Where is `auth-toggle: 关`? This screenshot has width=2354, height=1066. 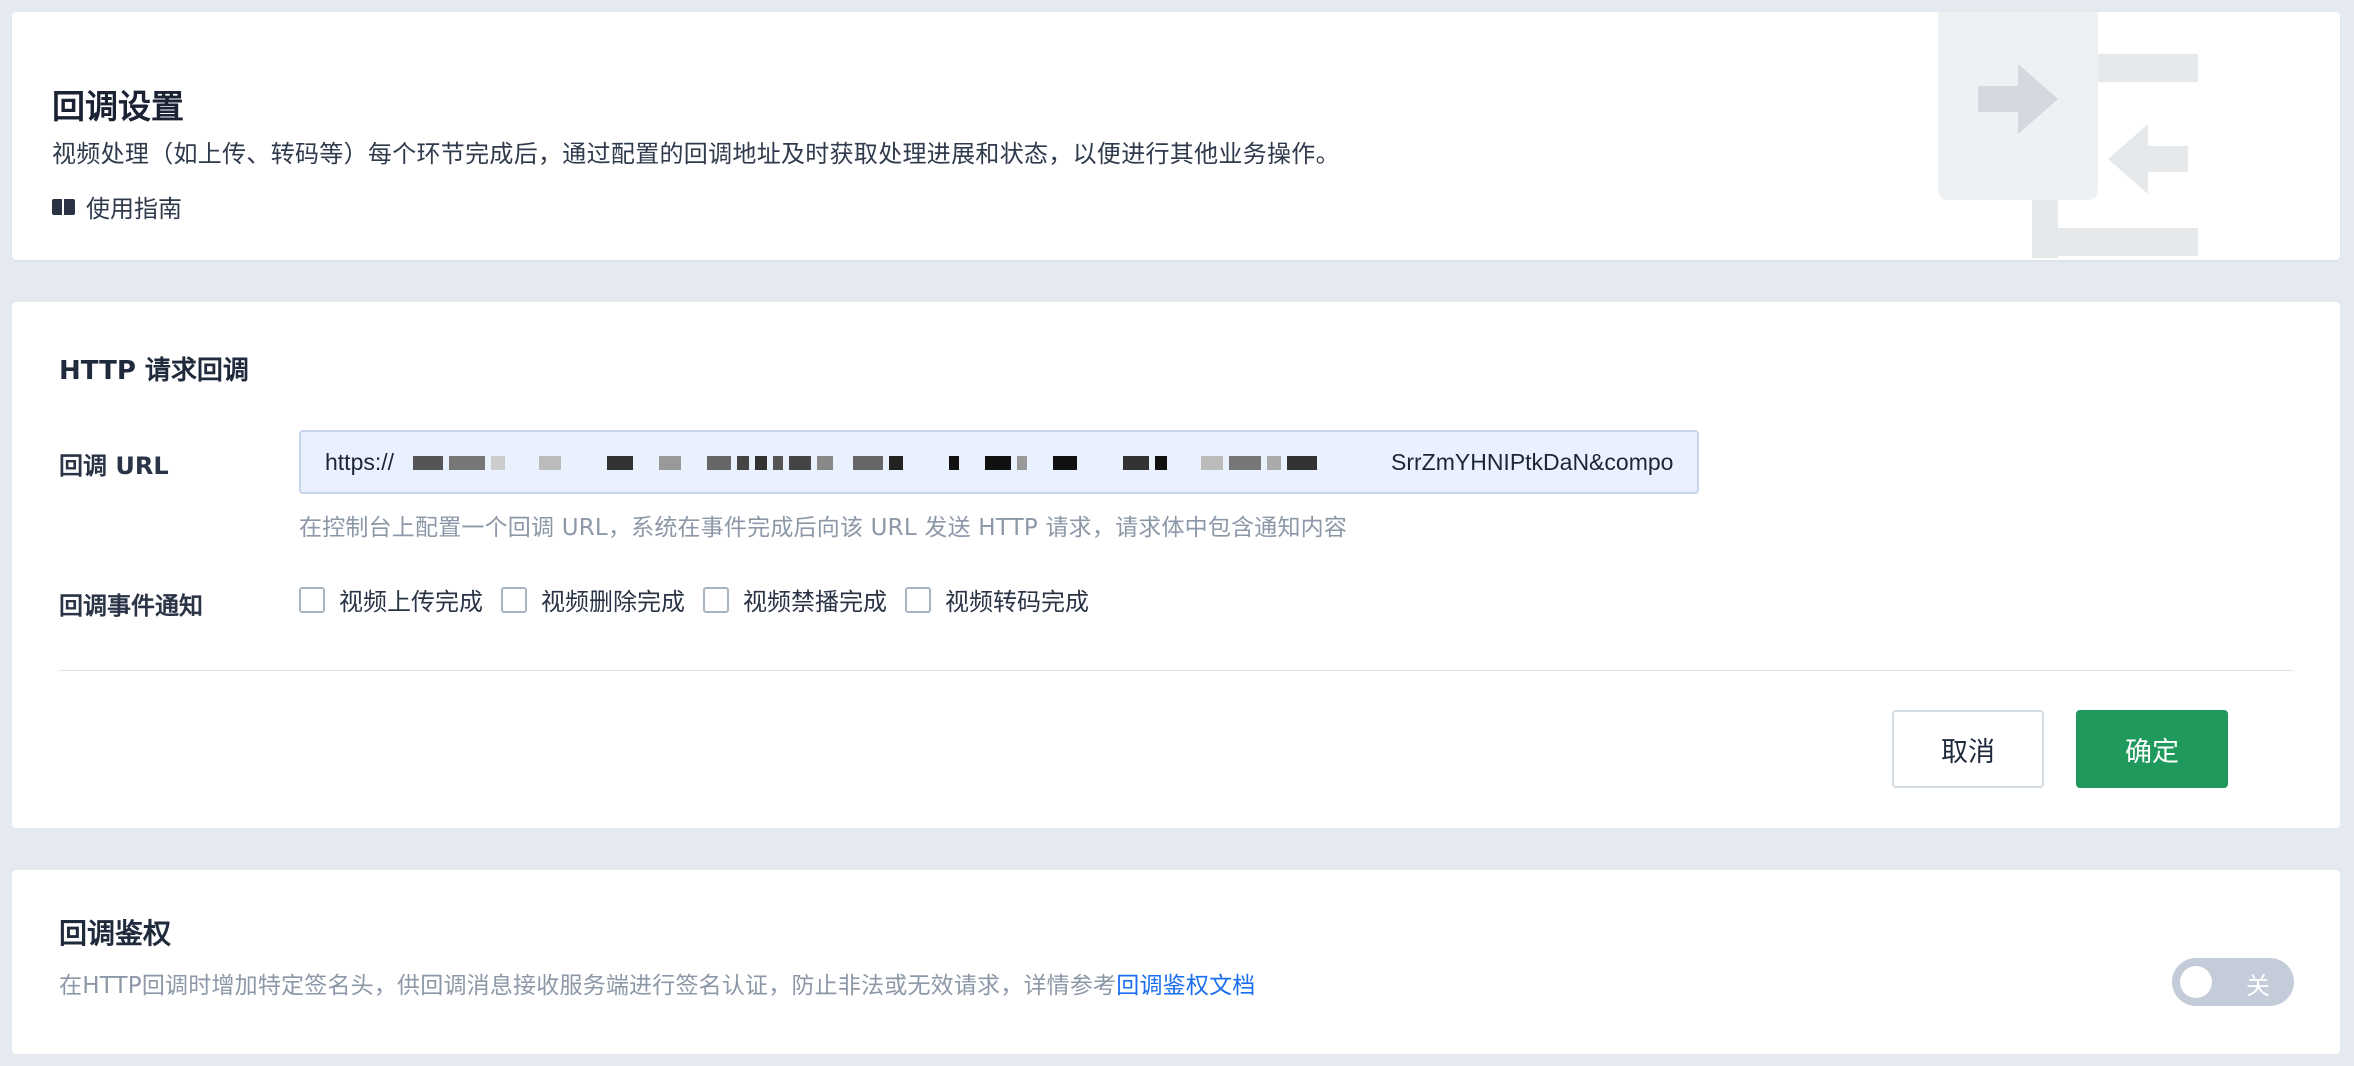 auth-toggle: 关 is located at coordinates (2233, 982).